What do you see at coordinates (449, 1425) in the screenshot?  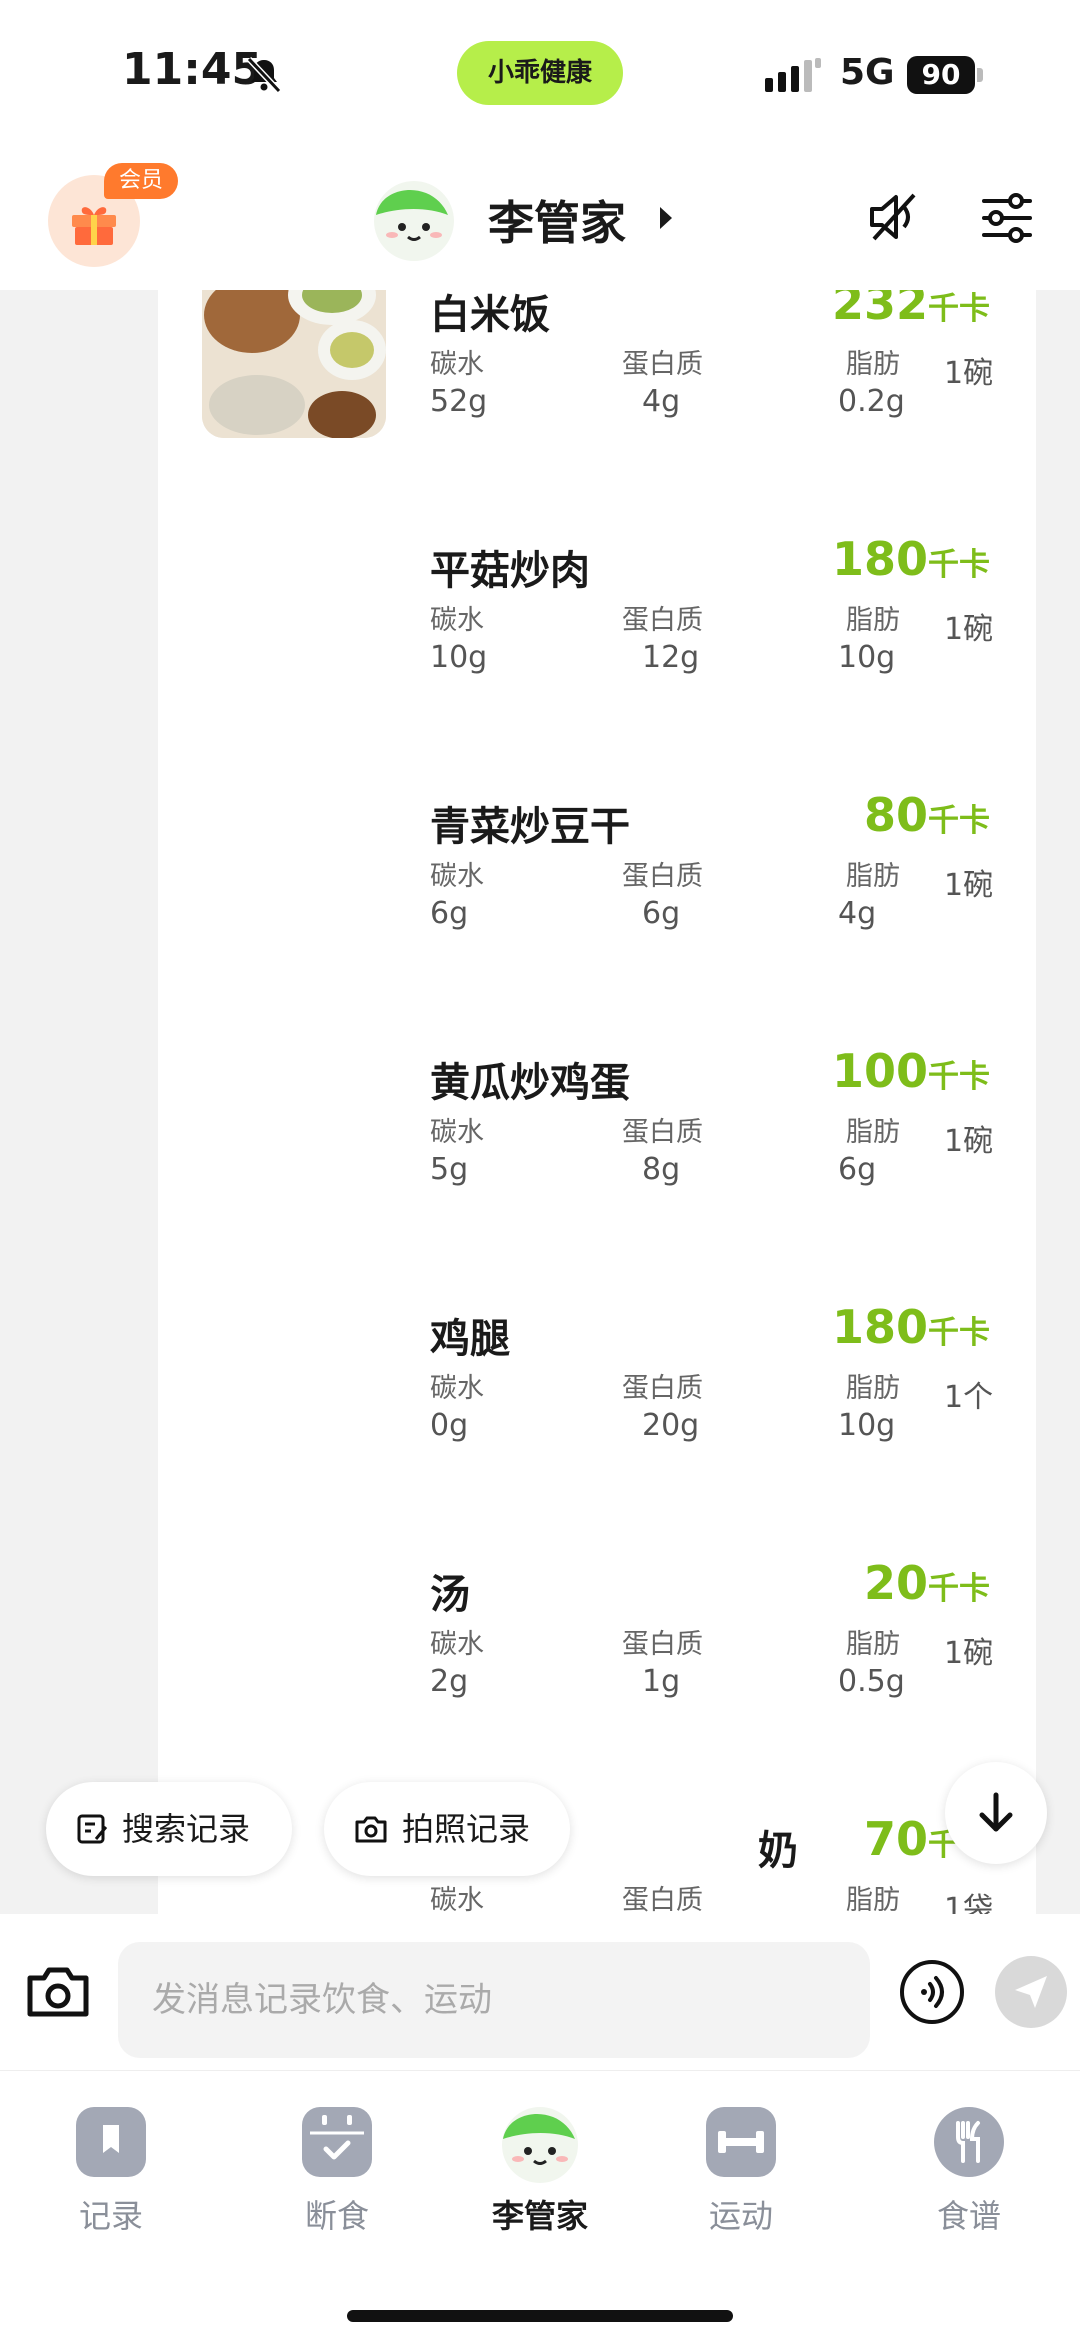 I see `carb-value: 0g` at bounding box center [449, 1425].